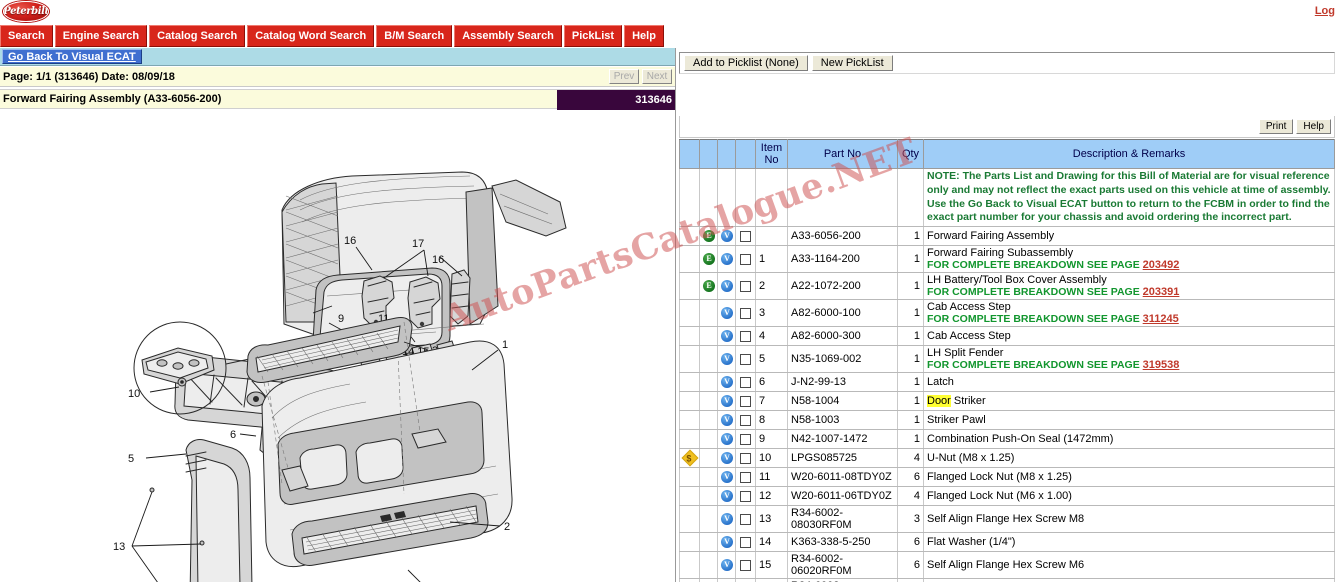  Describe the element at coordinates (197, 36) in the screenshot. I see `nav-catalog-search: Catalog Search` at that location.